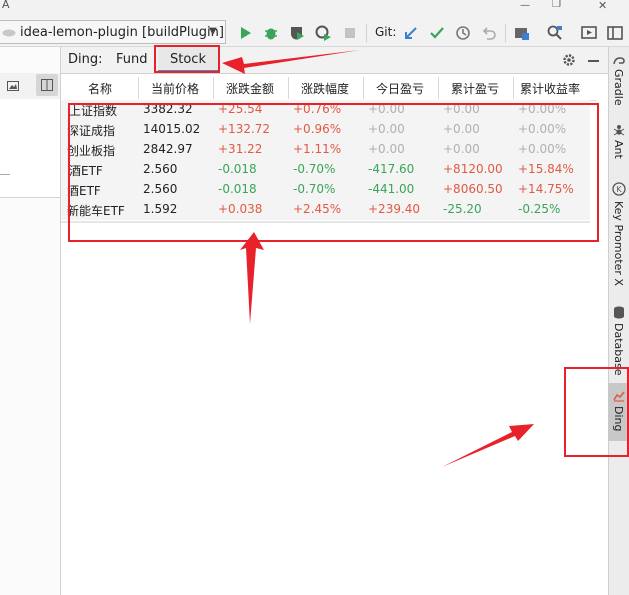 Image resolution: width=629 pixels, height=595 pixels. What do you see at coordinates (252, 278) in the screenshot?
I see `arrow-to-table` at bounding box center [252, 278].